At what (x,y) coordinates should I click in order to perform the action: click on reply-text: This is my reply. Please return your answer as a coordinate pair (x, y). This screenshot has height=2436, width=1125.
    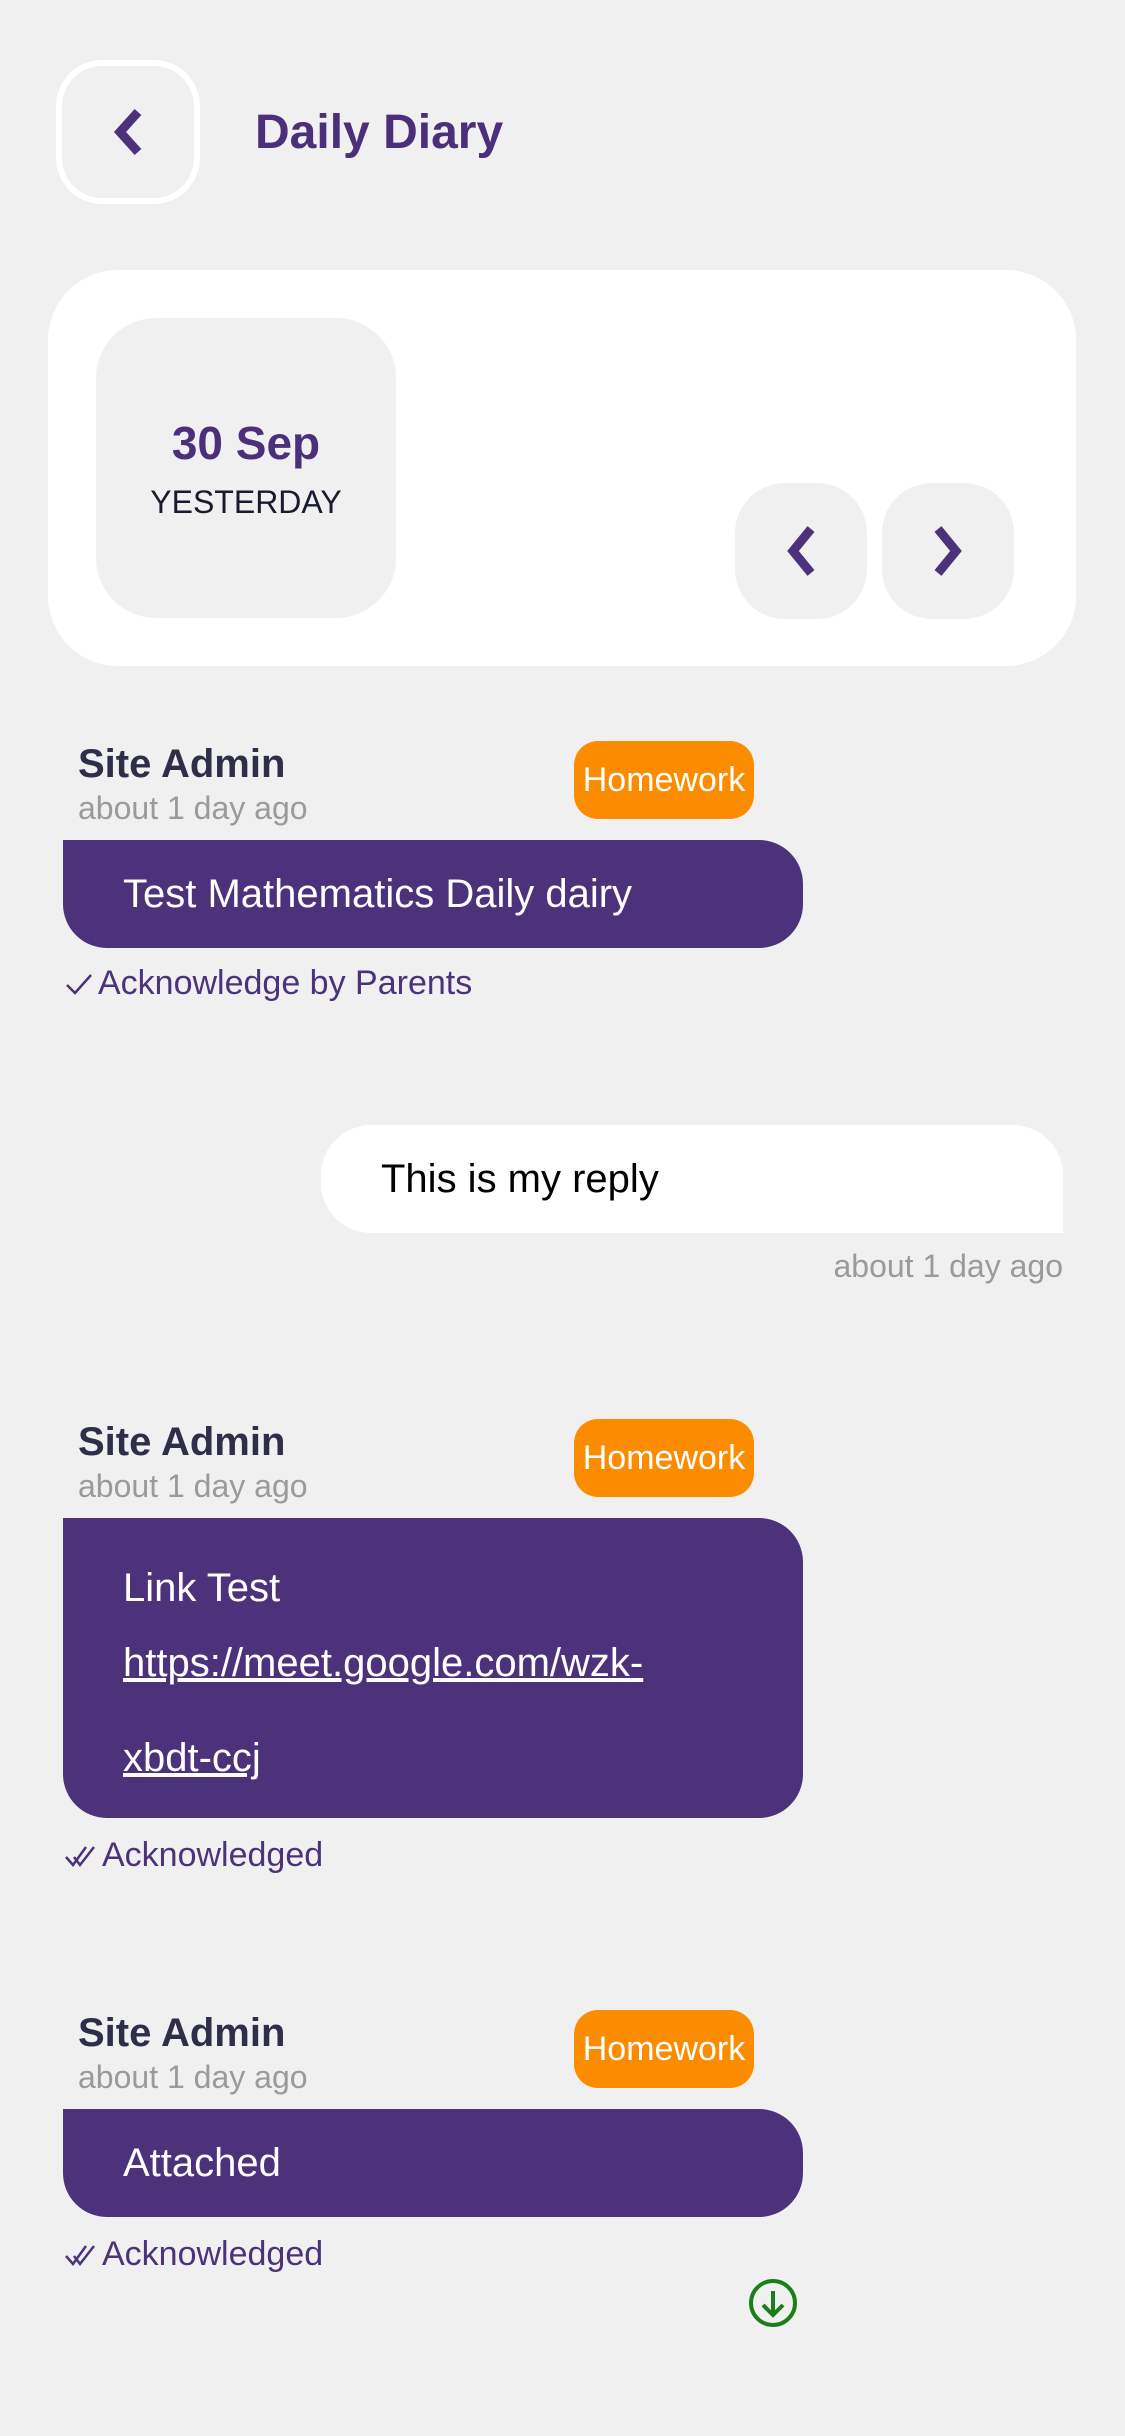
    Looking at the image, I should click on (520, 1178).